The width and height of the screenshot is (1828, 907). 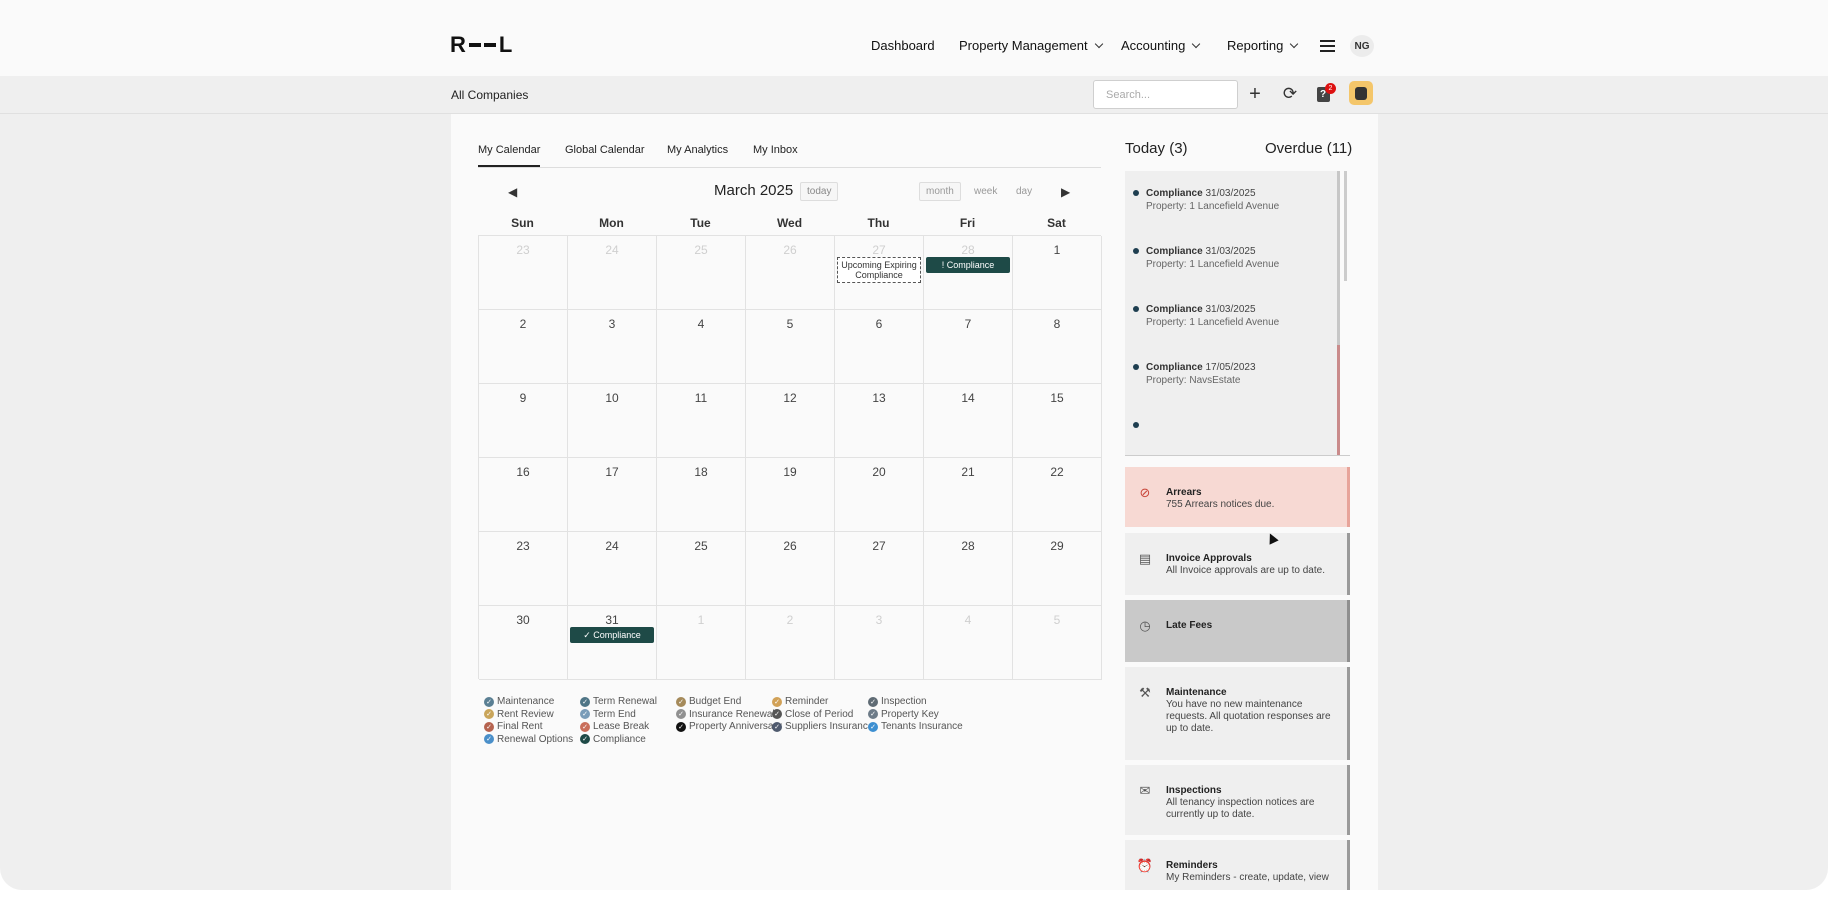 What do you see at coordinates (1057, 569) in the screenshot?
I see `calendar-day-cell: 29` at bounding box center [1057, 569].